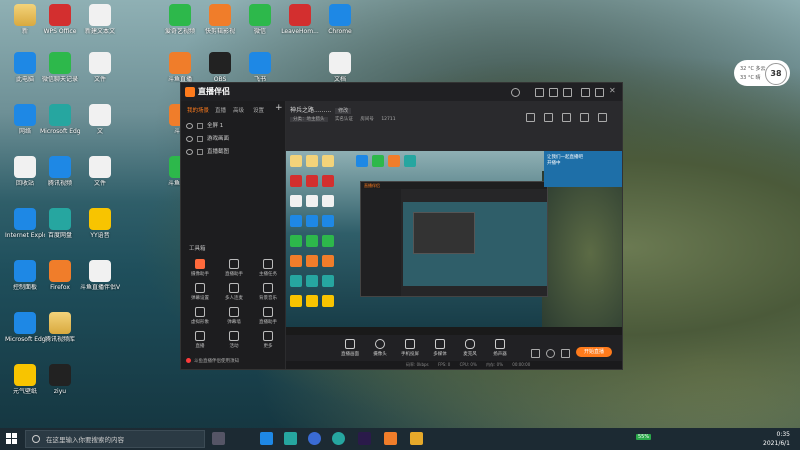 This screenshot has width=800, height=450. Describe the element at coordinates (350, 348) in the screenshot. I see `screen-capture-button: 直播画面` at that location.